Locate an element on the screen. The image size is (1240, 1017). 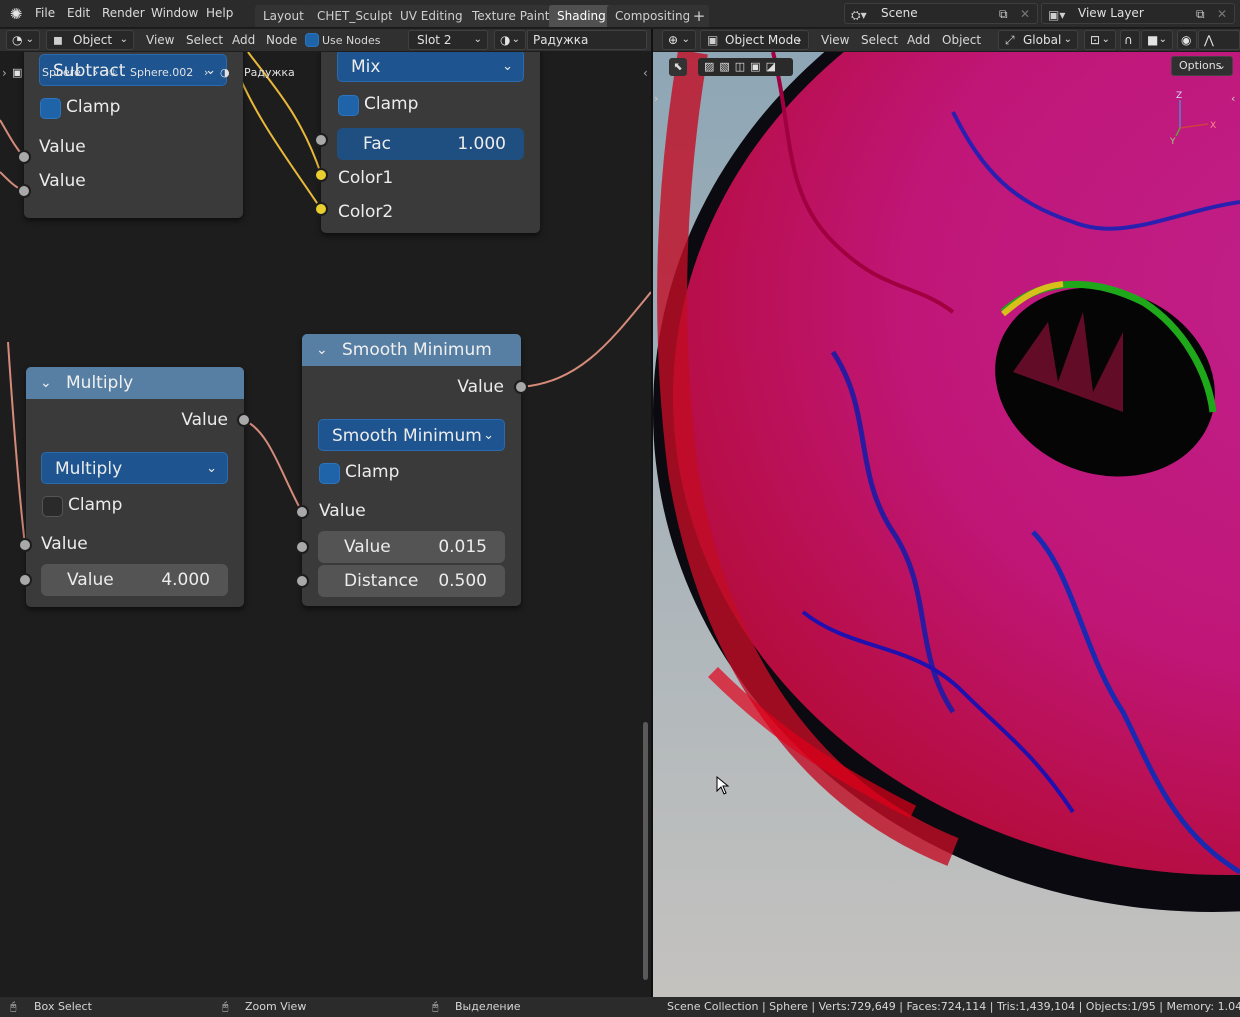
mix-fac-socket is located at coordinates (321, 140).